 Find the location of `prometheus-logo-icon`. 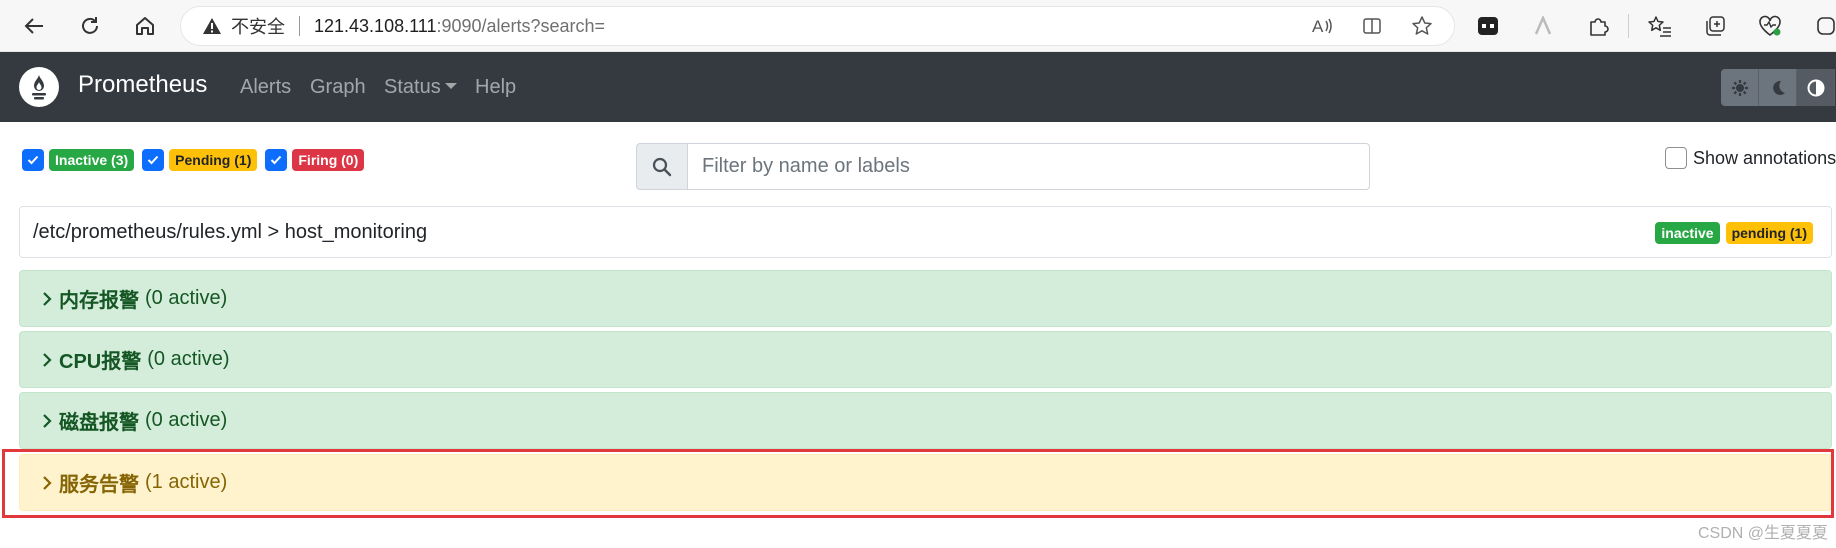

prometheus-logo-icon is located at coordinates (39, 87).